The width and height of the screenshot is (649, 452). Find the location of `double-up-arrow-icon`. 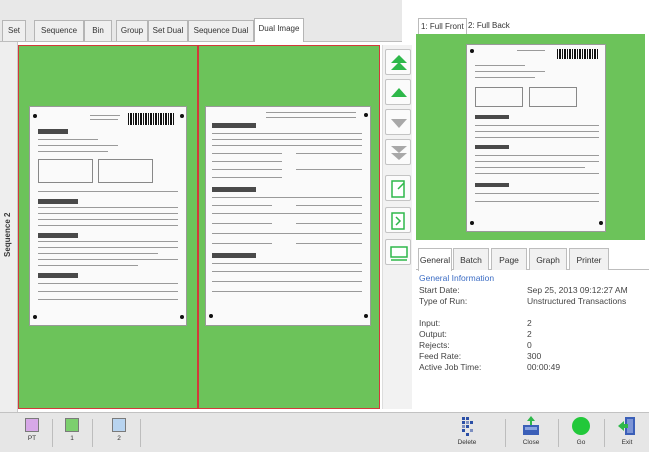

double-up-arrow-icon is located at coordinates (399, 62).